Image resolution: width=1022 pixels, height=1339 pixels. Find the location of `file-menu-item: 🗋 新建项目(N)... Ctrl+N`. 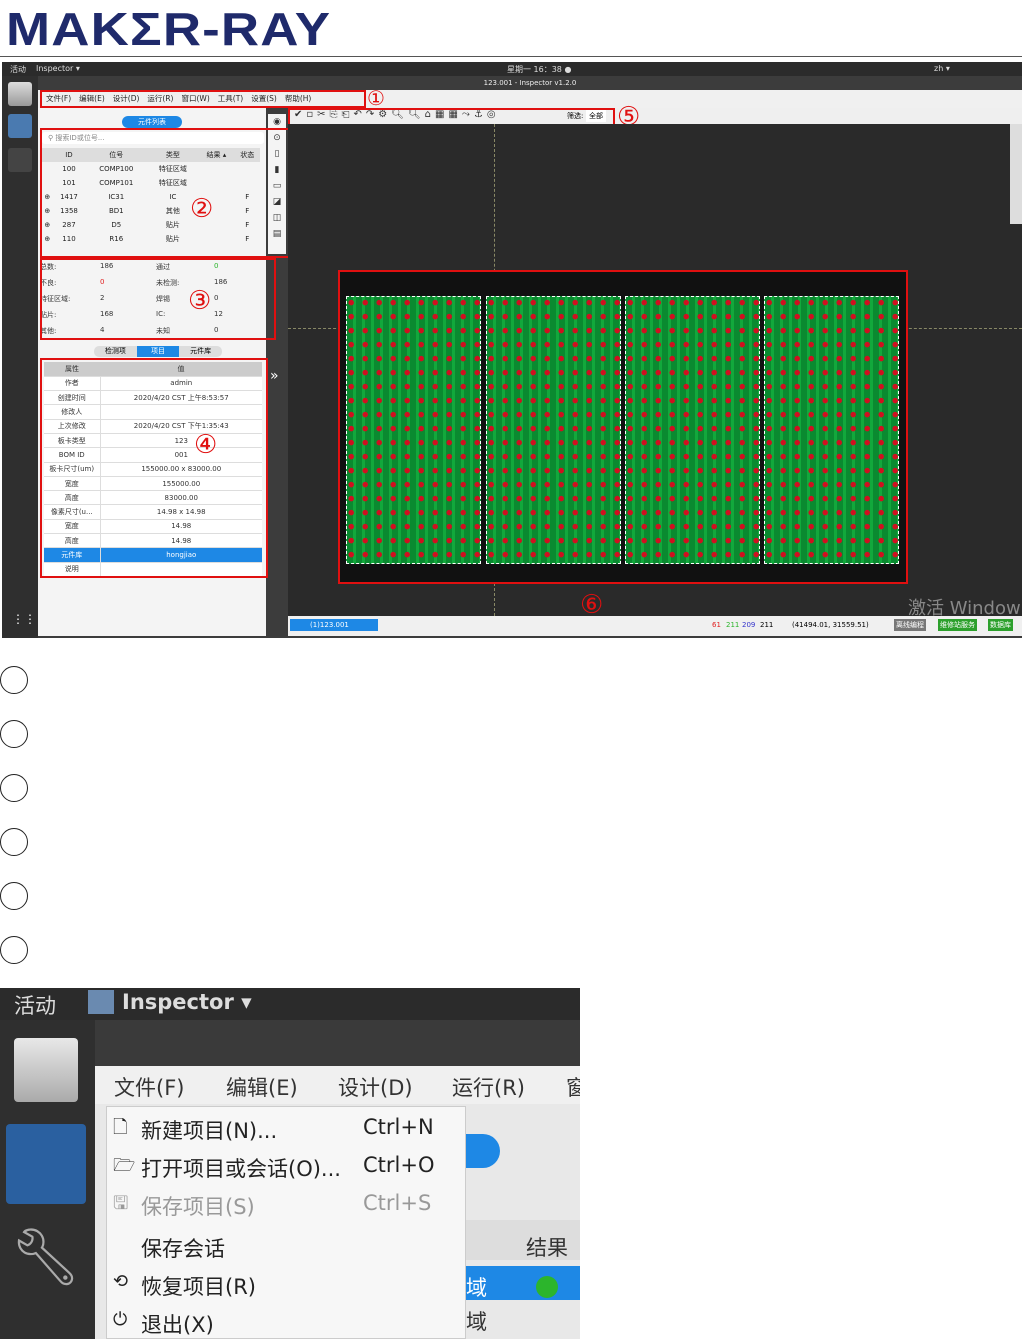

file-menu-item: 🗋 新建项目(N)... Ctrl+N is located at coordinates (287, 1128).